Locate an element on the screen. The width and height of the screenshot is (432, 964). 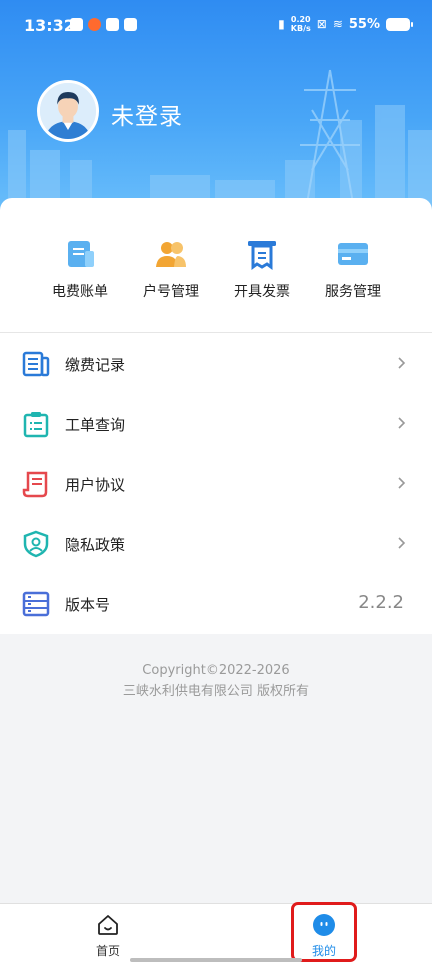
quick-action-accounts: 户号管理 is located at coordinates (171, 266).